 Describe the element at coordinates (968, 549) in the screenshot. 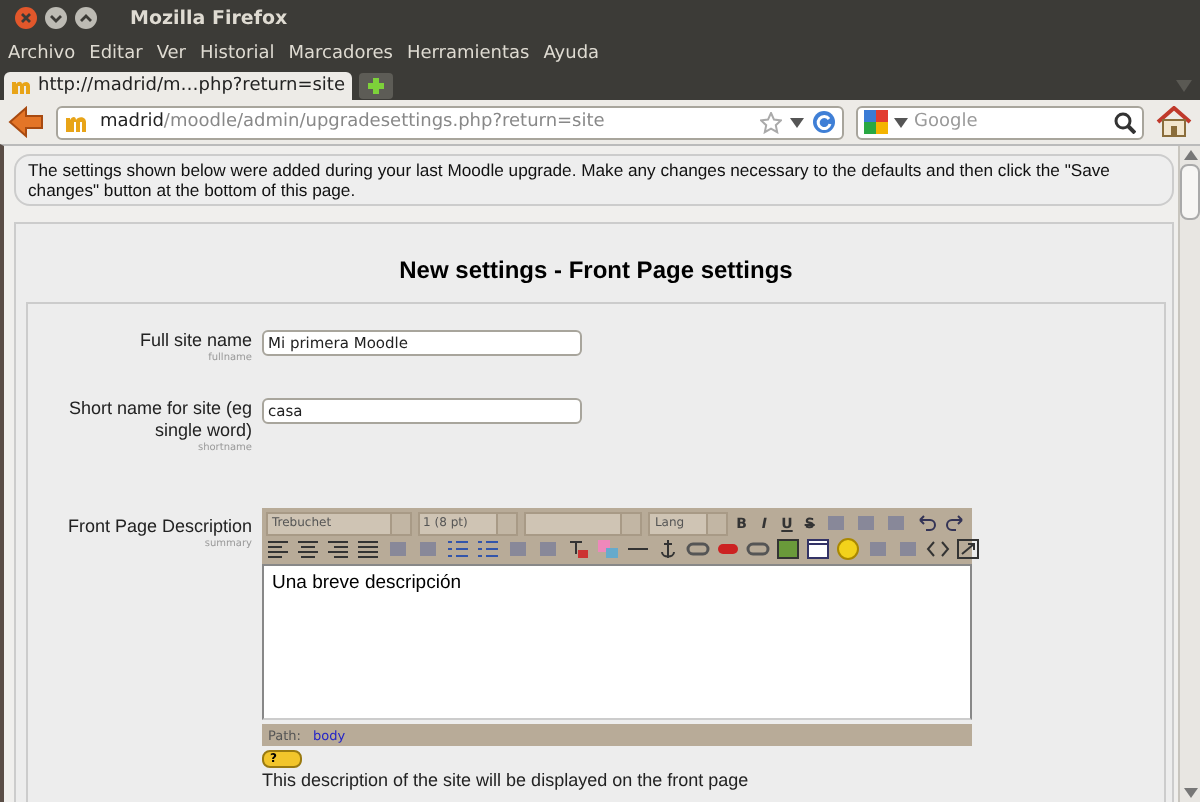

I see `fullscreen-icon` at that location.